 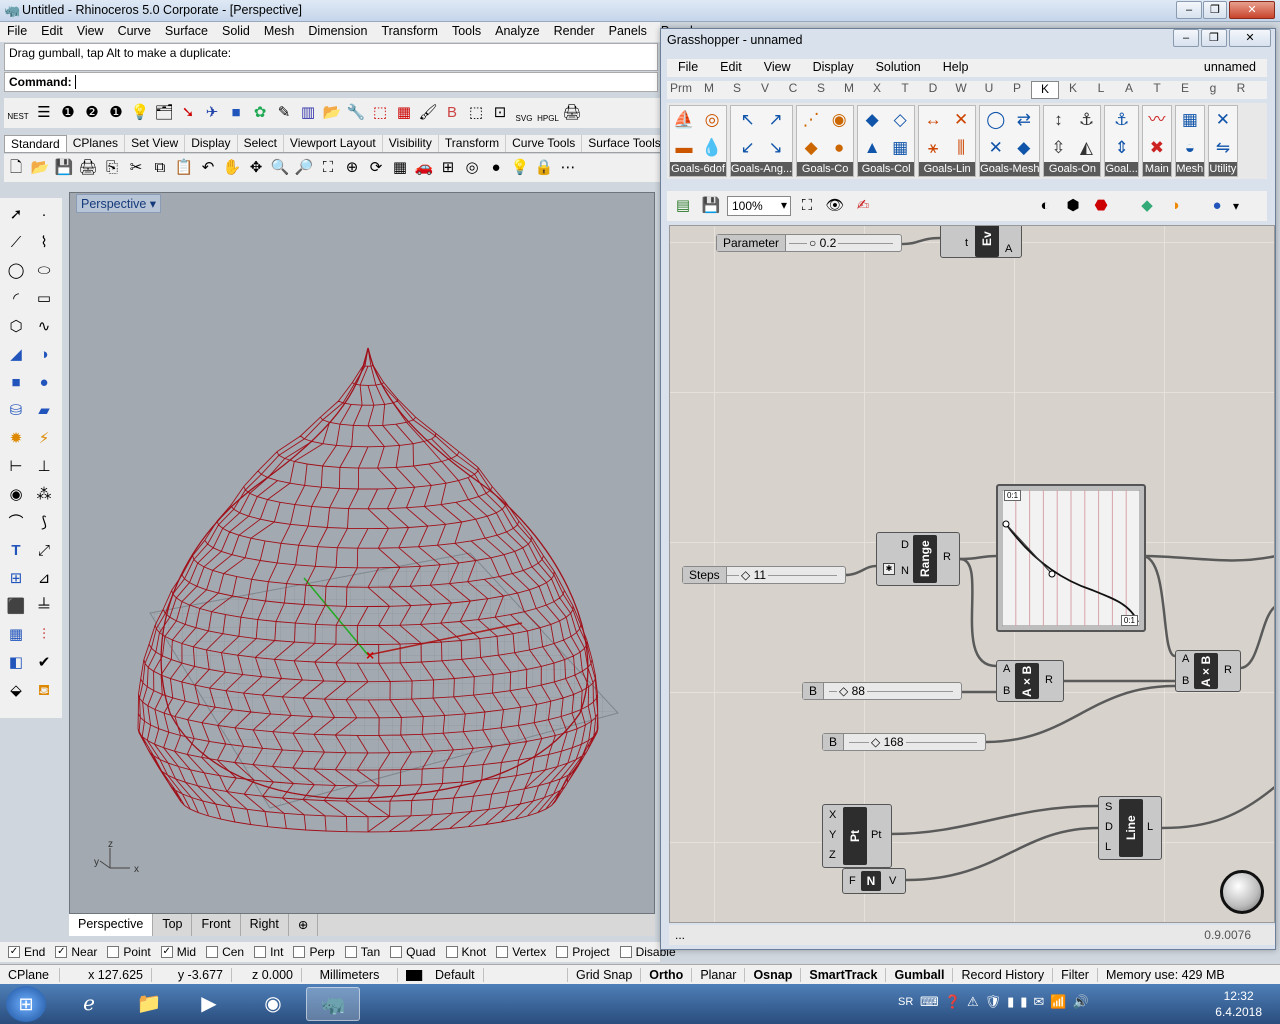 I want to click on boolean-union-icon: ◉, so click(x=16, y=495).